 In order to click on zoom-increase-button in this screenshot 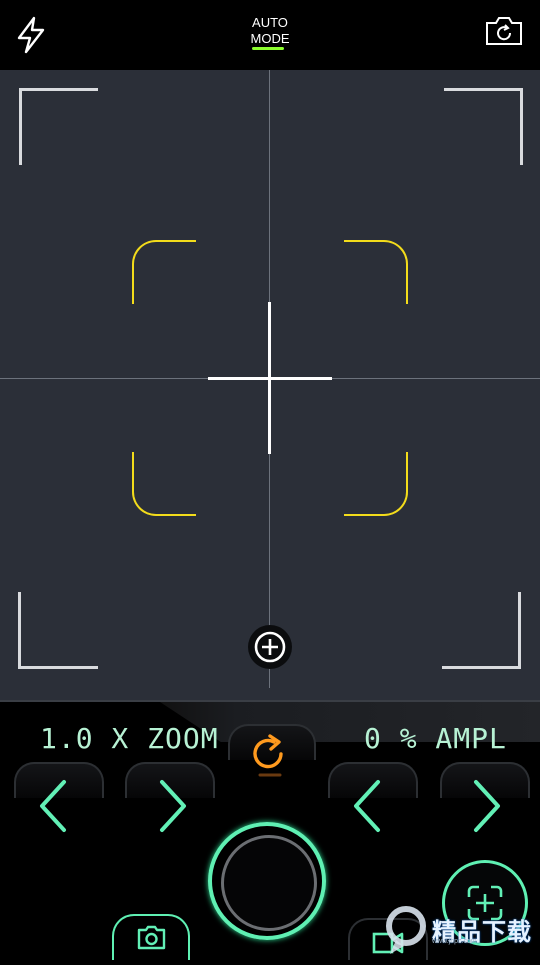, I will do `click(172, 806)`.